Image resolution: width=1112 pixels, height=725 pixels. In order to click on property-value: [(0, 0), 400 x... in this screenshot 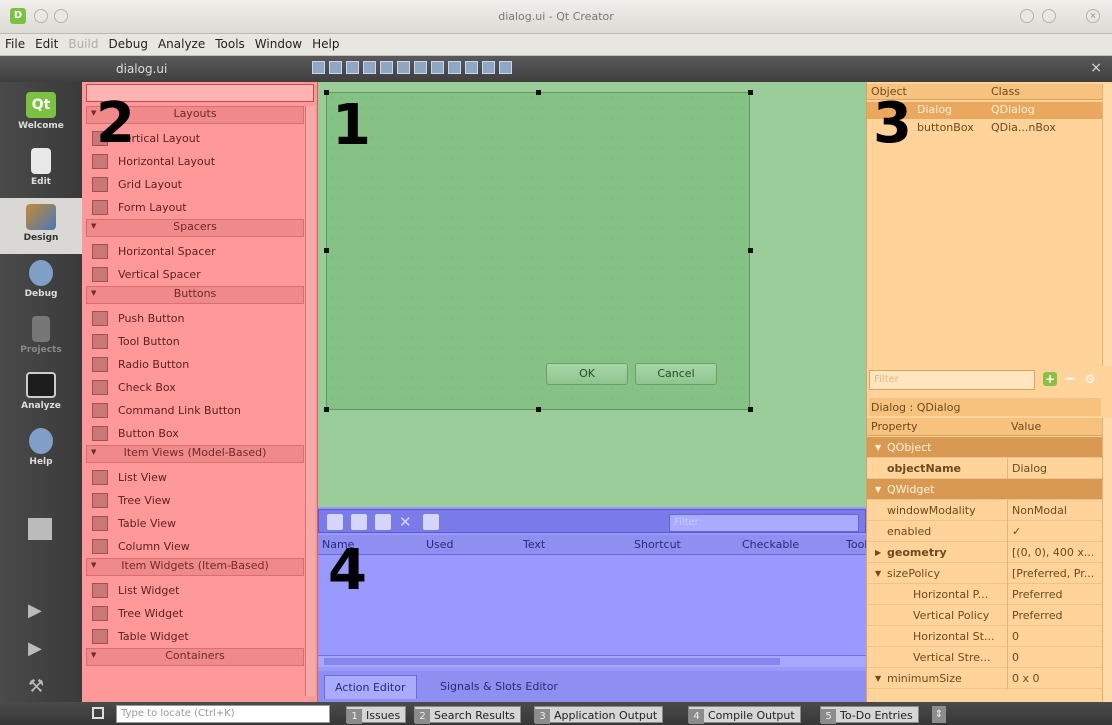, I will do `click(1050, 552)`.